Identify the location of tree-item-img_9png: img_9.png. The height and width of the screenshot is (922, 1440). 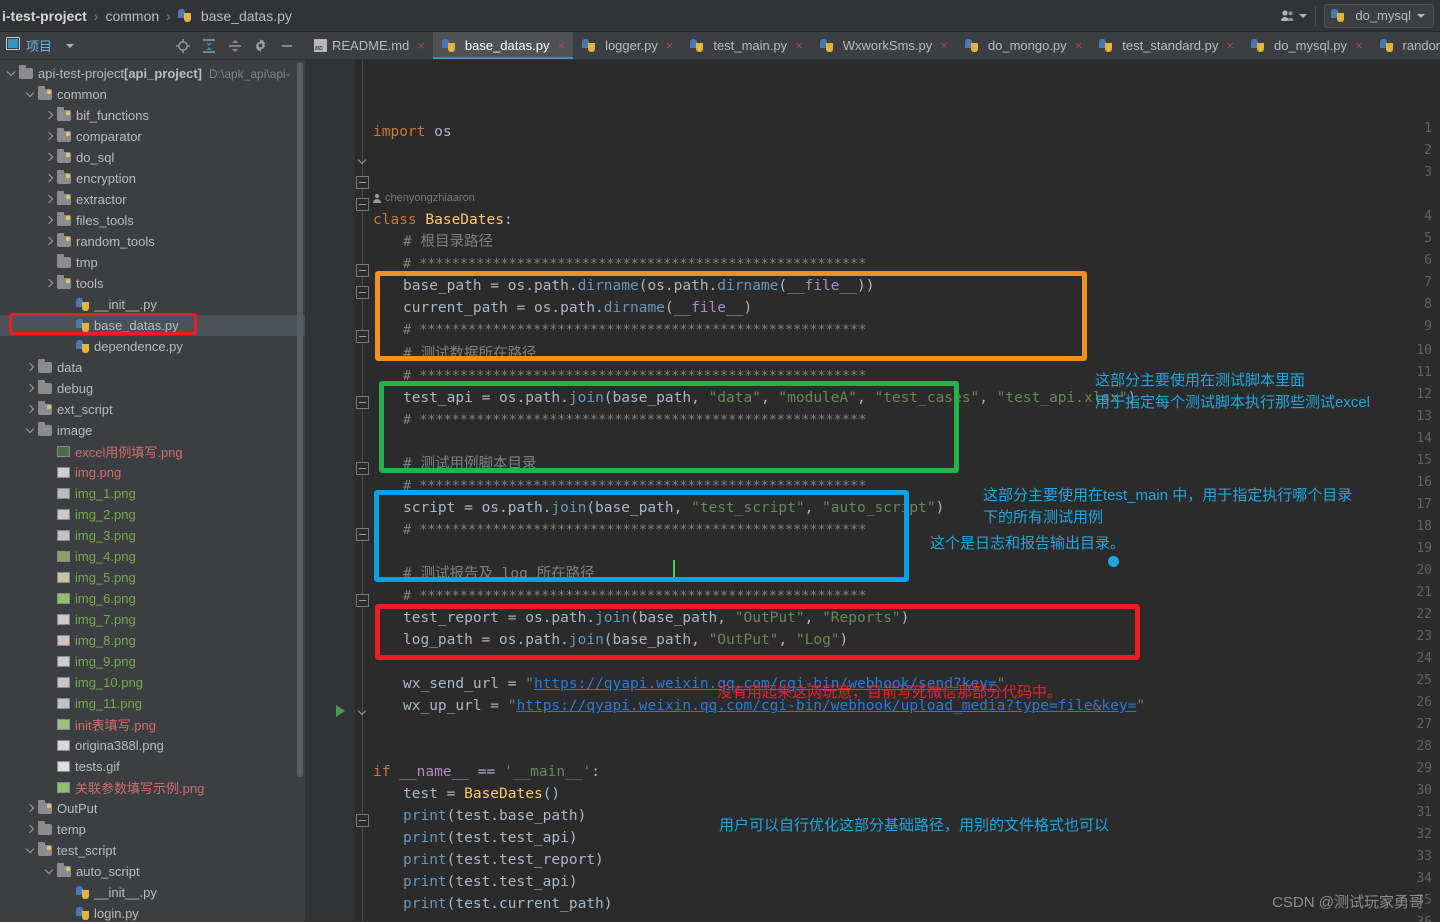
(152, 661).